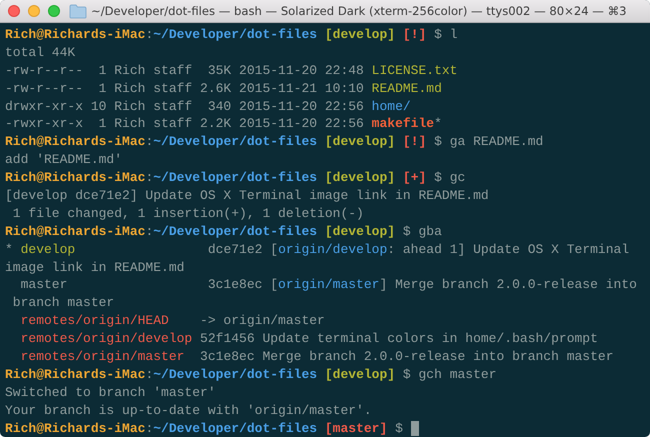  I want to click on terminal-line: add 'README.md', so click(63, 160).